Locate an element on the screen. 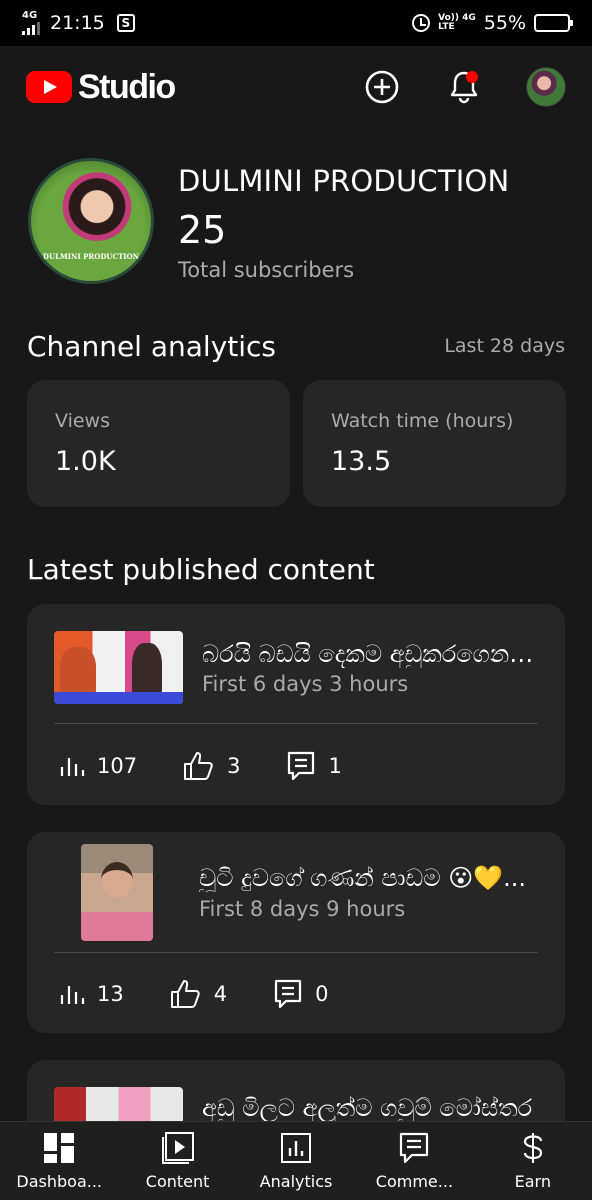 The height and width of the screenshot is (1200, 592). nav-label: Content is located at coordinates (177, 1181).